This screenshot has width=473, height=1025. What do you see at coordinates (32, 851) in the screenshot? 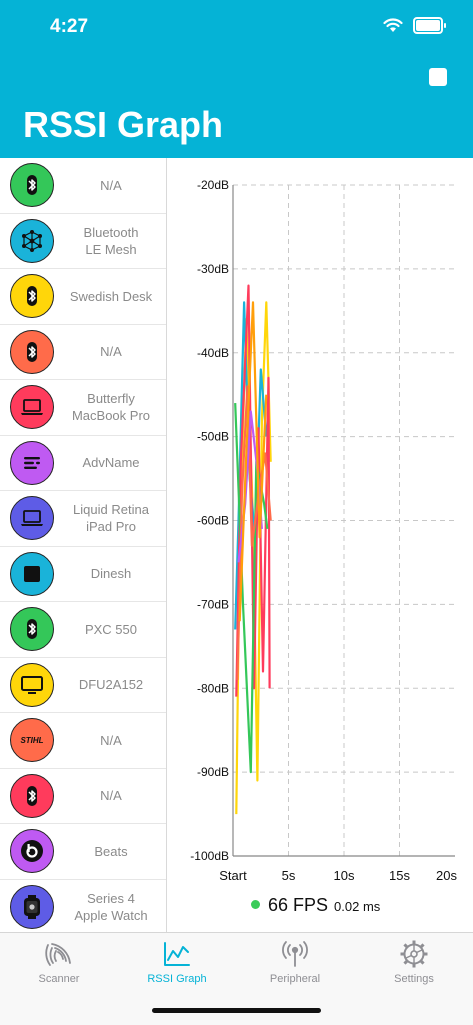
I see `beats-icon` at bounding box center [32, 851].